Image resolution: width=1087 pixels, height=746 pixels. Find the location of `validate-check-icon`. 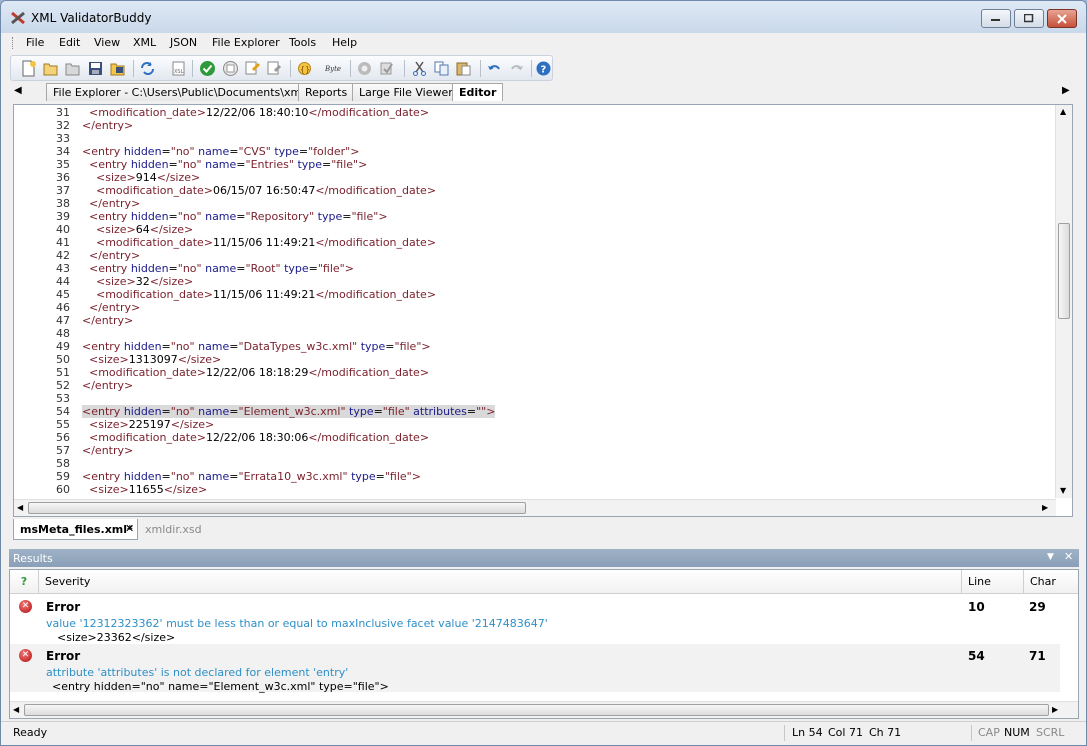

validate-check-icon is located at coordinates (207, 68).